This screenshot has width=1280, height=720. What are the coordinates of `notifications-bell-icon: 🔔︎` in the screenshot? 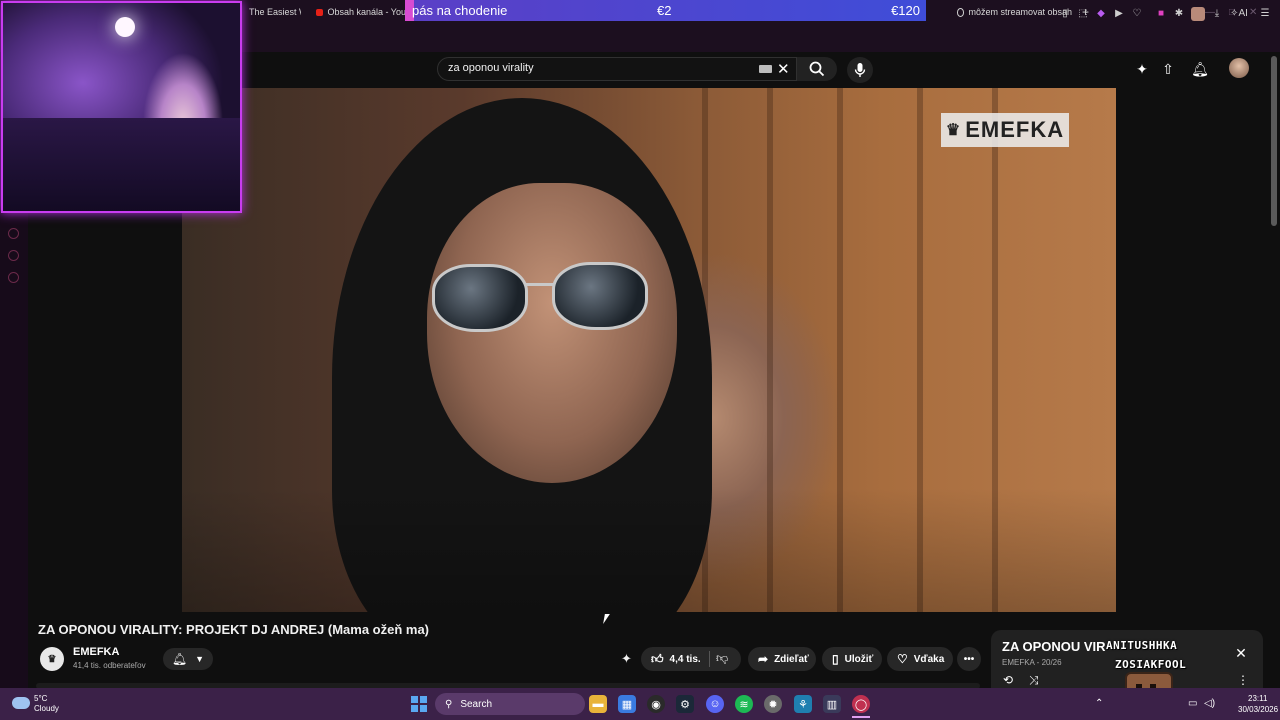 It's located at (1200, 69).